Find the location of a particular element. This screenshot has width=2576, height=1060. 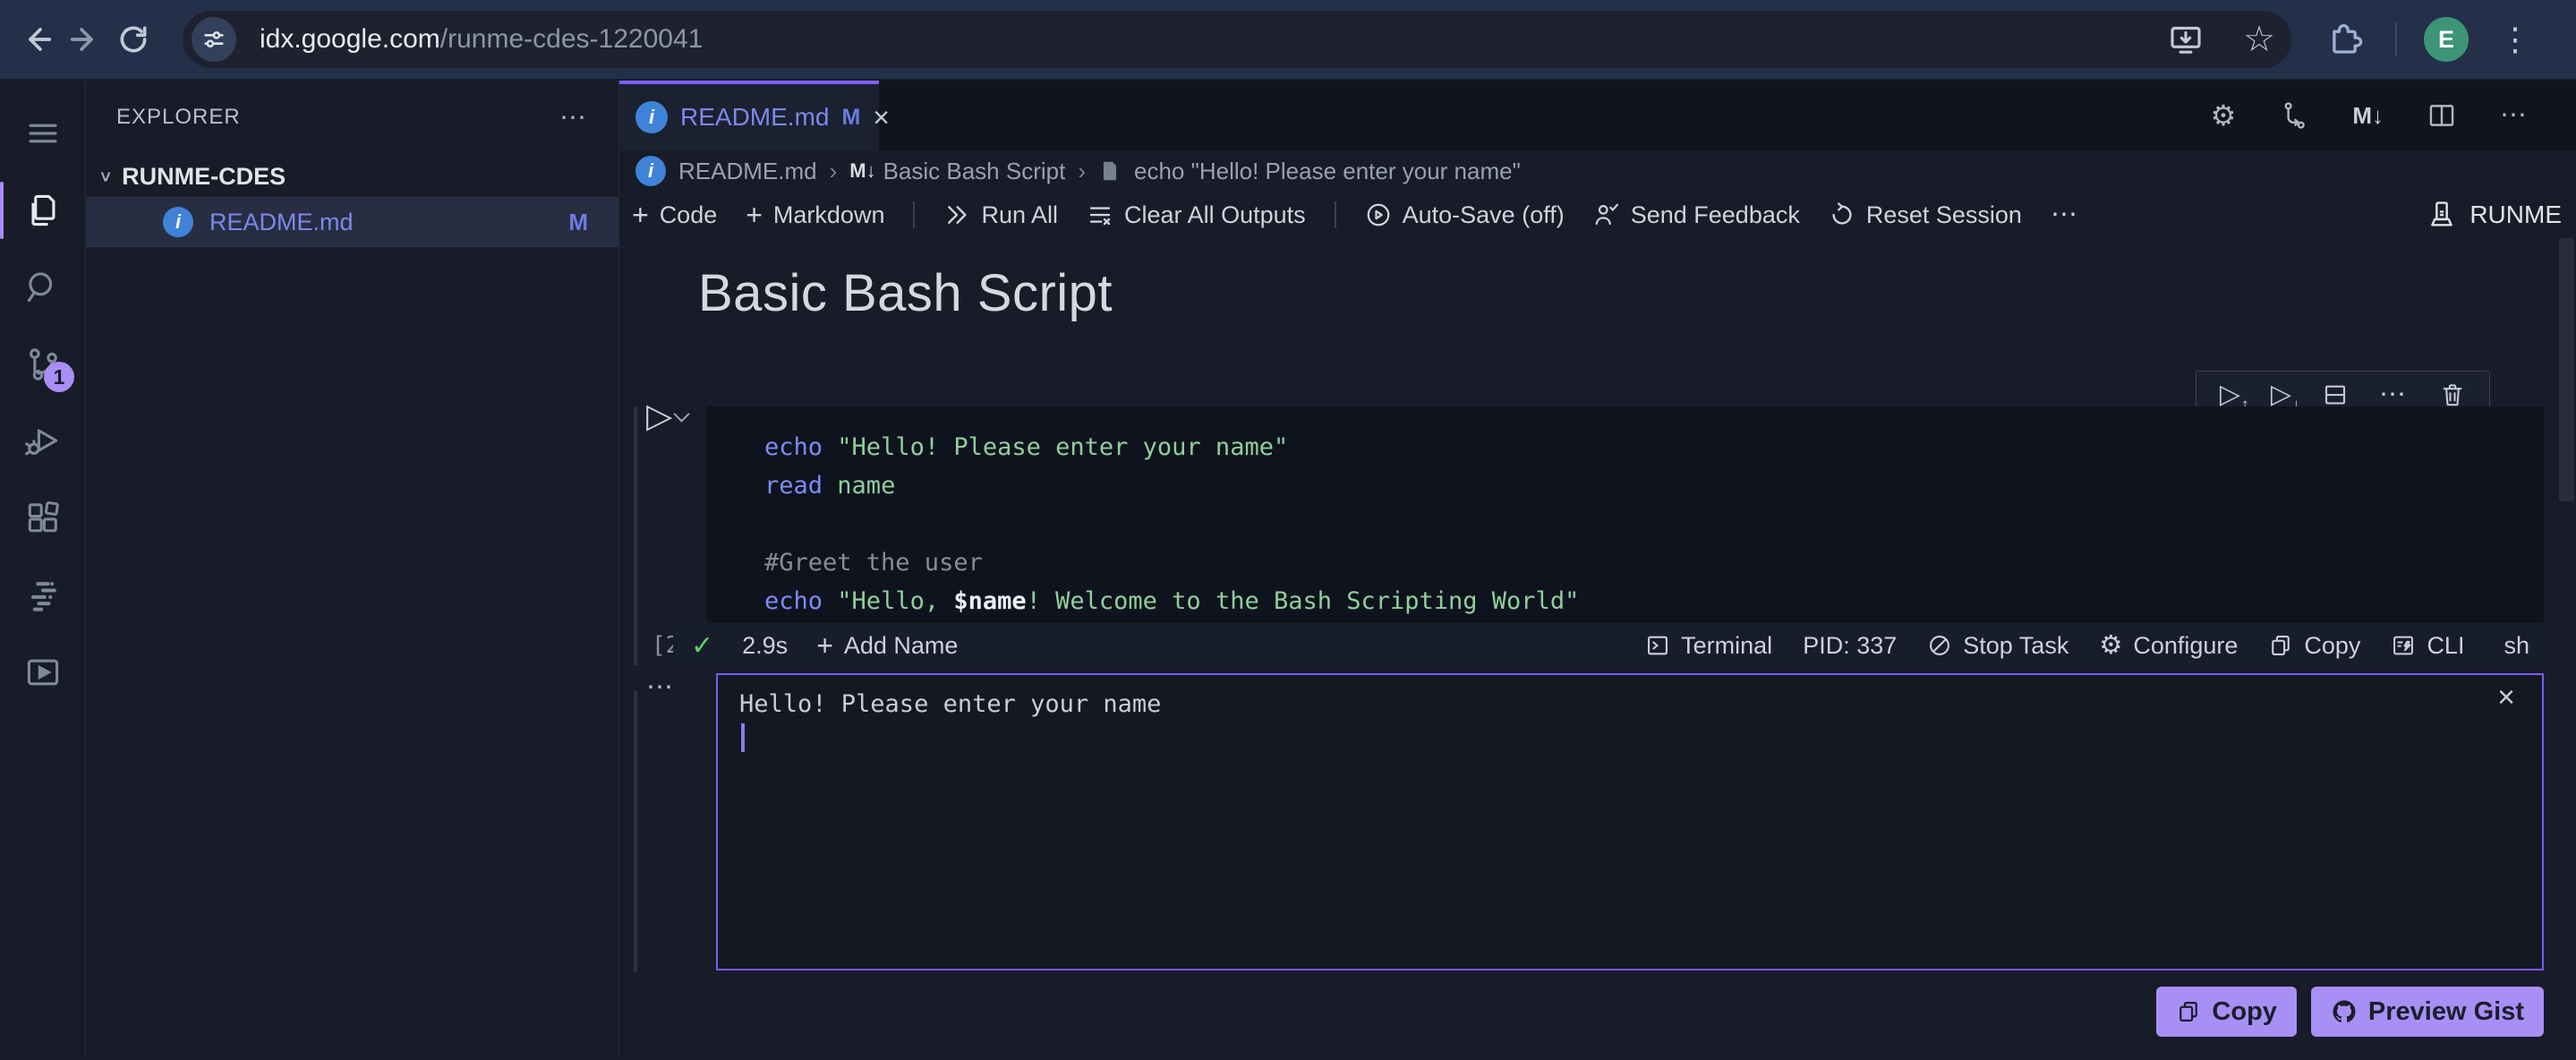

breadcrumb-cell: echo "Hello! Please enter your name" is located at coordinates (1327, 171).